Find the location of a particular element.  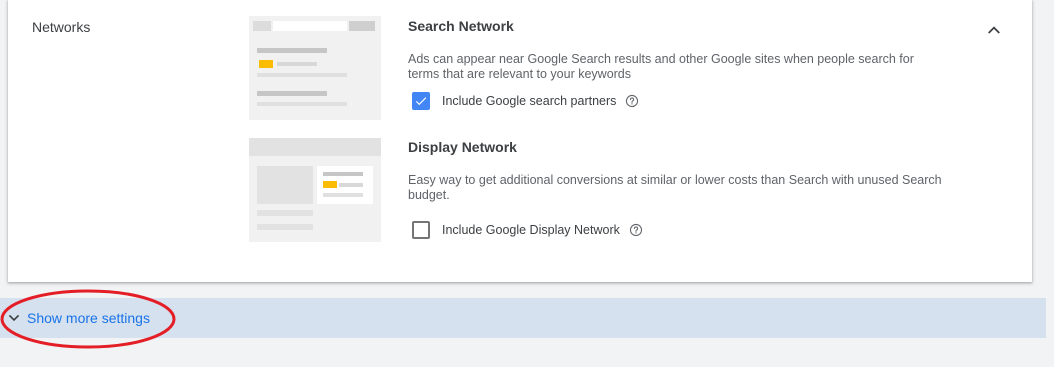

search-partners-checkbox-row: Include Google search partners is located at coordinates (523, 101).